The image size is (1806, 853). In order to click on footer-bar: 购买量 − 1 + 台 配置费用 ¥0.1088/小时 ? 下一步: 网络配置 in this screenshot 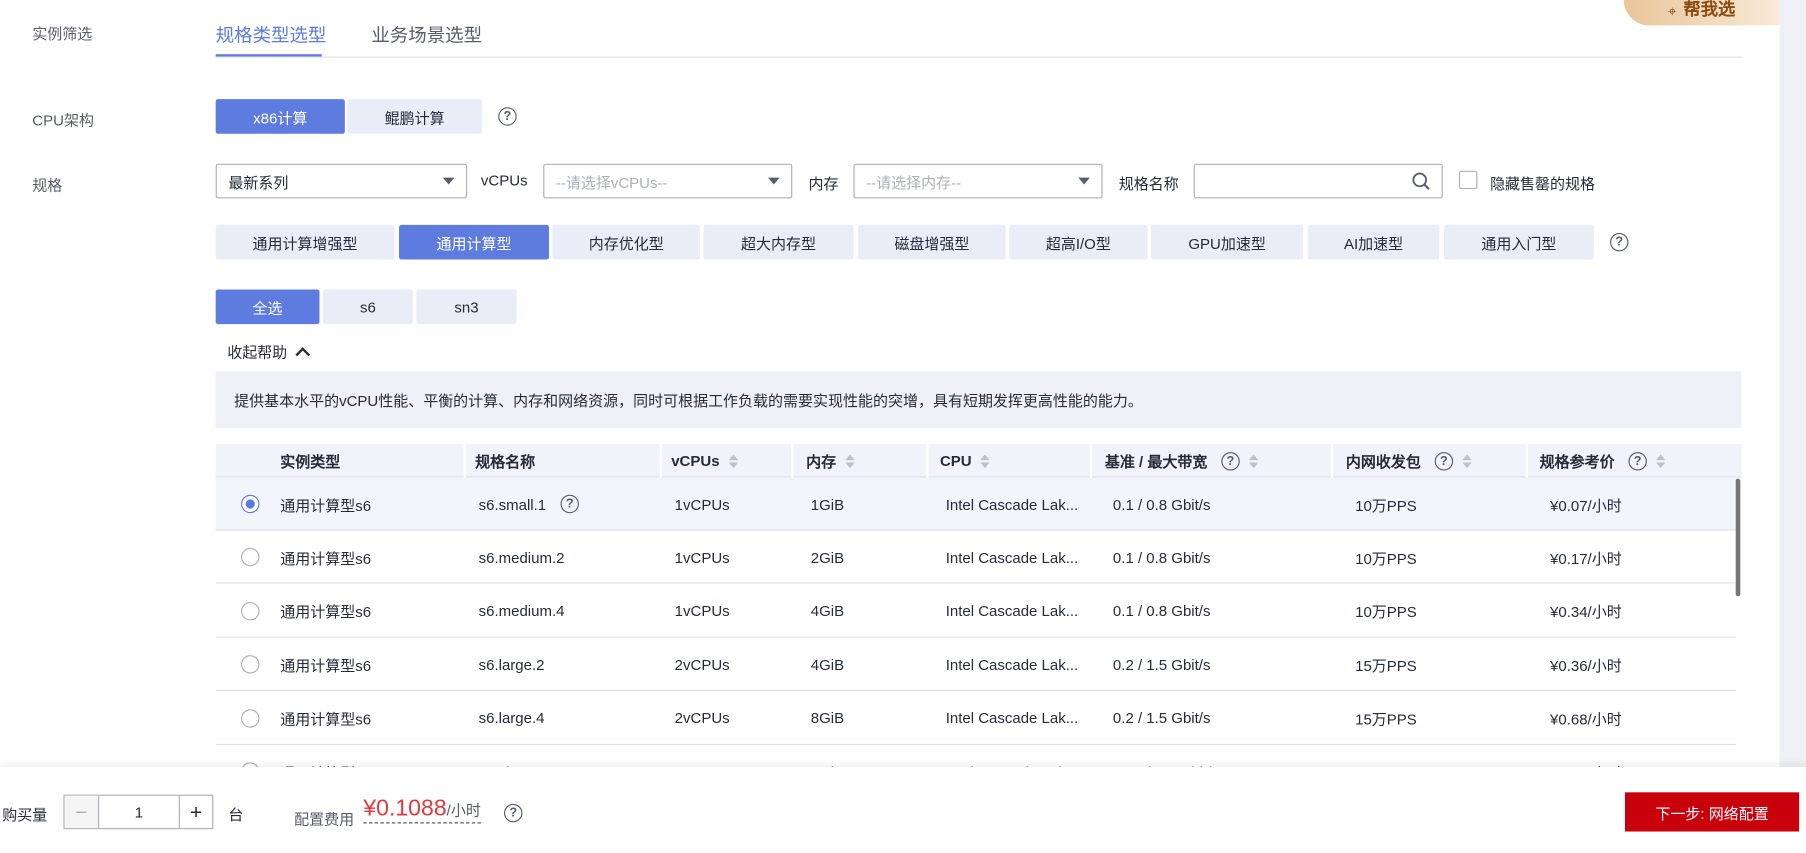, I will do `click(903, 809)`.